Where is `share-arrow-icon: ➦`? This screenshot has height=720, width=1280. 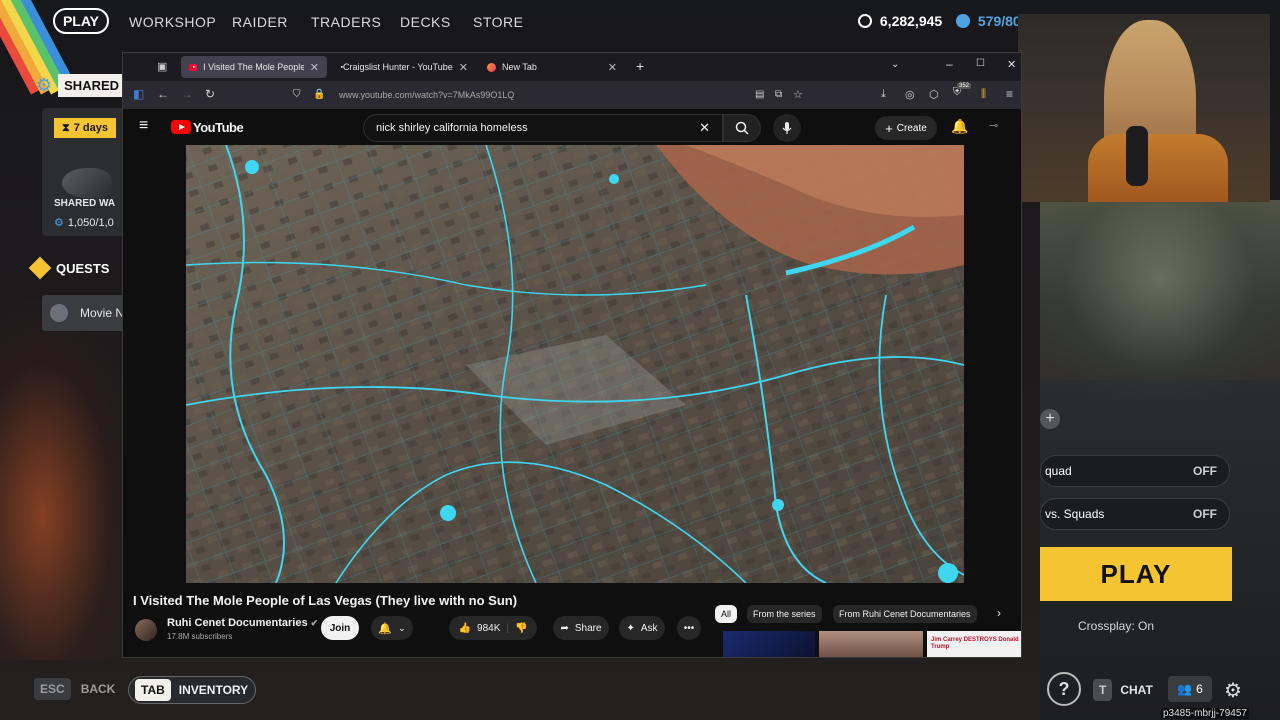
share-arrow-icon: ➦ is located at coordinates (564, 628).